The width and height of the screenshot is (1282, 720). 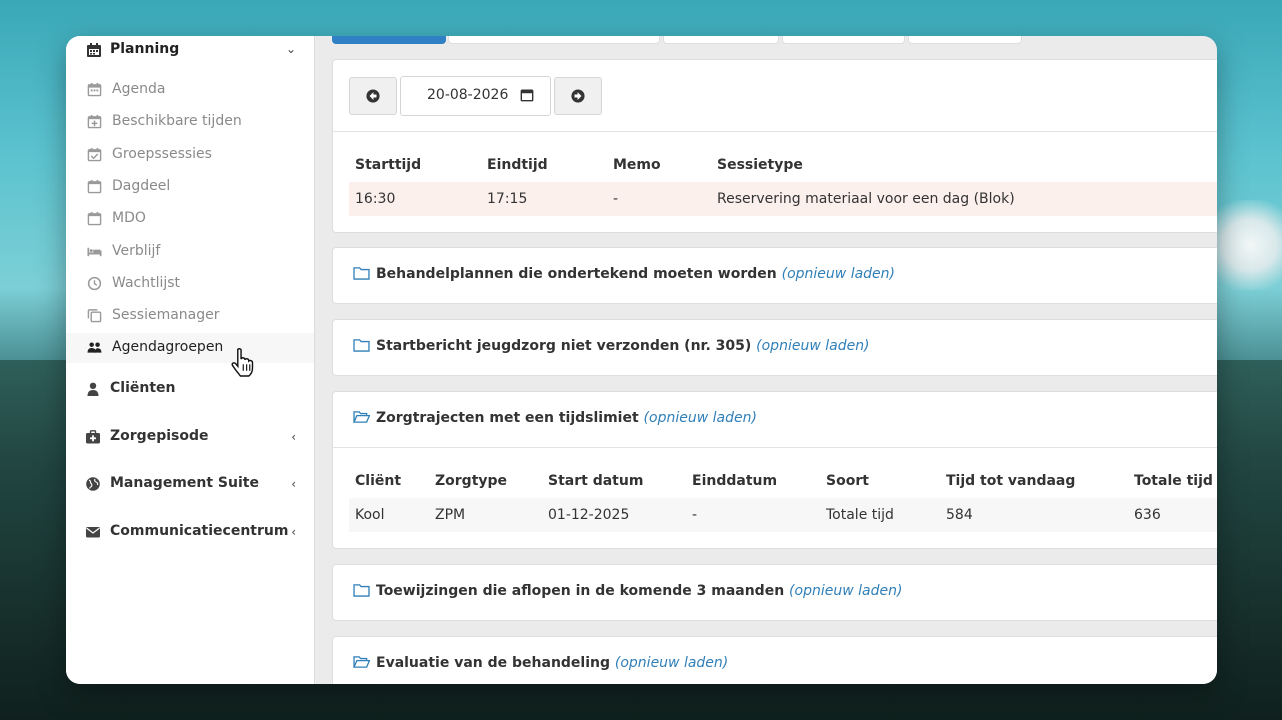 What do you see at coordinates (190, 532) in the screenshot?
I see `sidebar-item-communicatiecentrum: Communicatiecentrum ‹` at bounding box center [190, 532].